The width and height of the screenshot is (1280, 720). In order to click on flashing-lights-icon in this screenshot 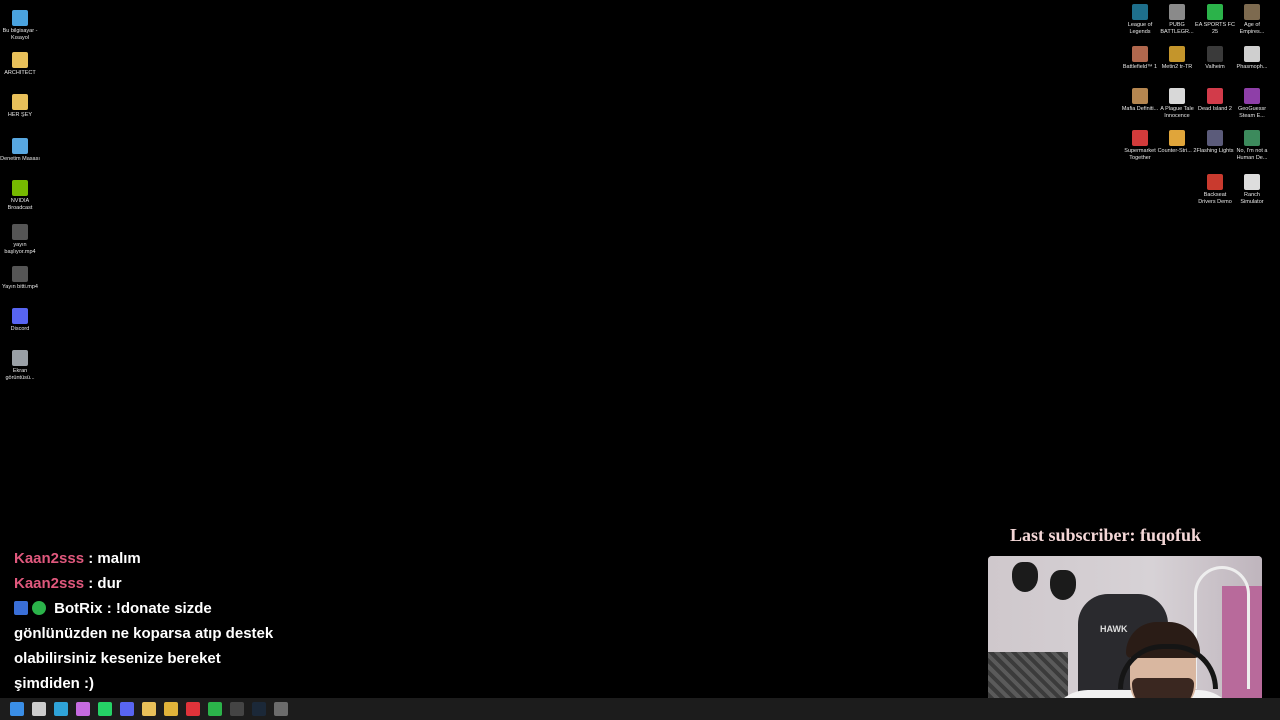, I will do `click(1215, 138)`.